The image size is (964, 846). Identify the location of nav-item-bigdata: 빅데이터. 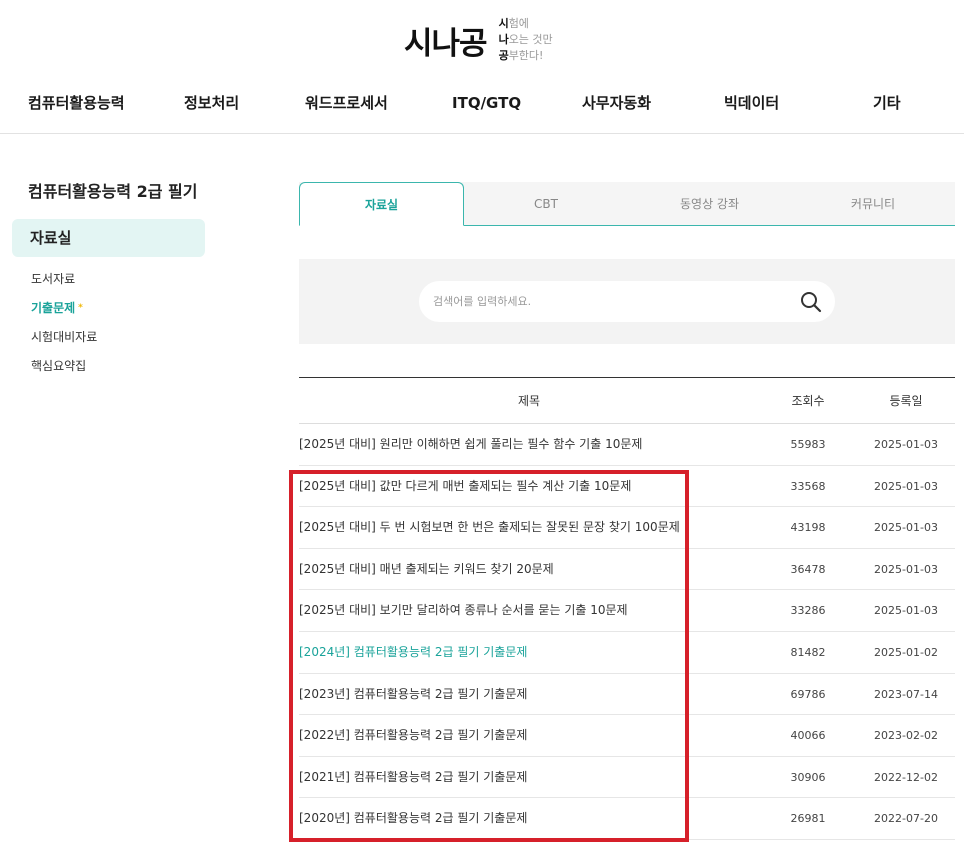
(751, 103).